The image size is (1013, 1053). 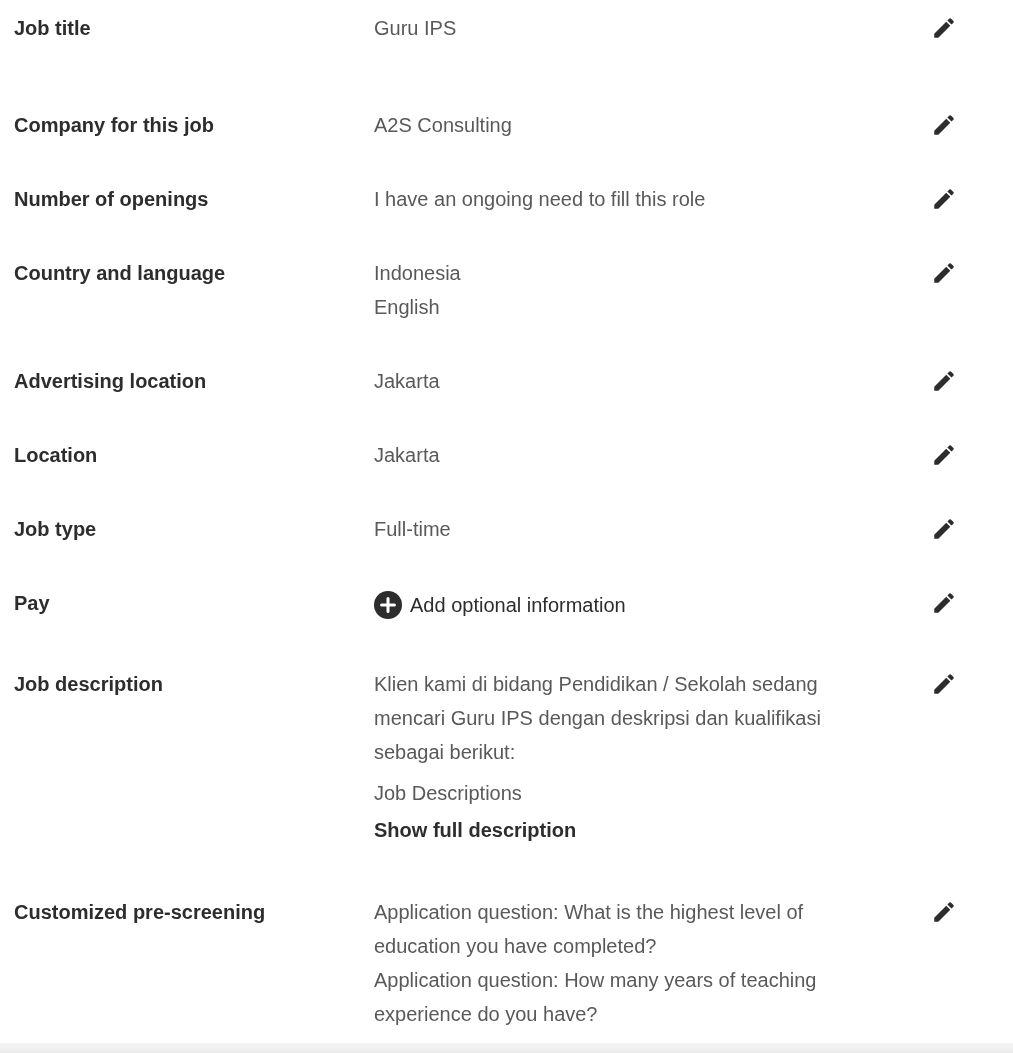 I want to click on field-value: Application question: How many years of teaching experience do you have?, so click(x=596, y=997).